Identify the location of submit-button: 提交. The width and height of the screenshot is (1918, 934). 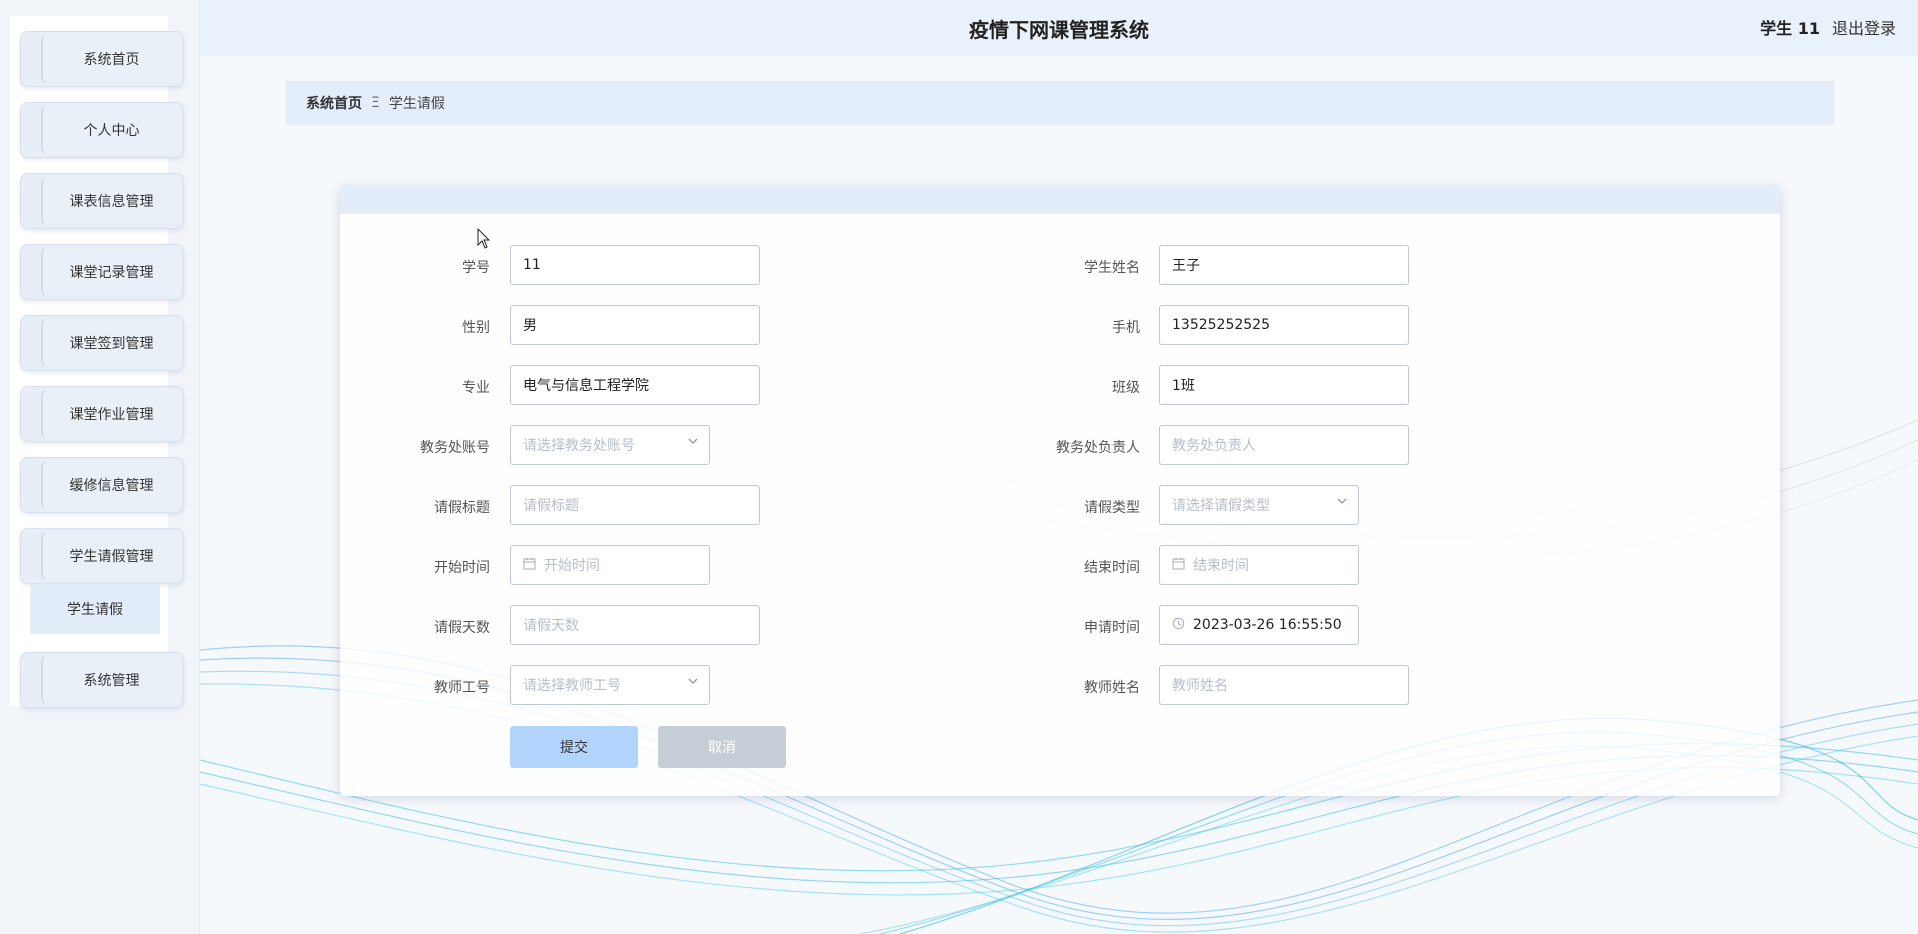
(574, 747).